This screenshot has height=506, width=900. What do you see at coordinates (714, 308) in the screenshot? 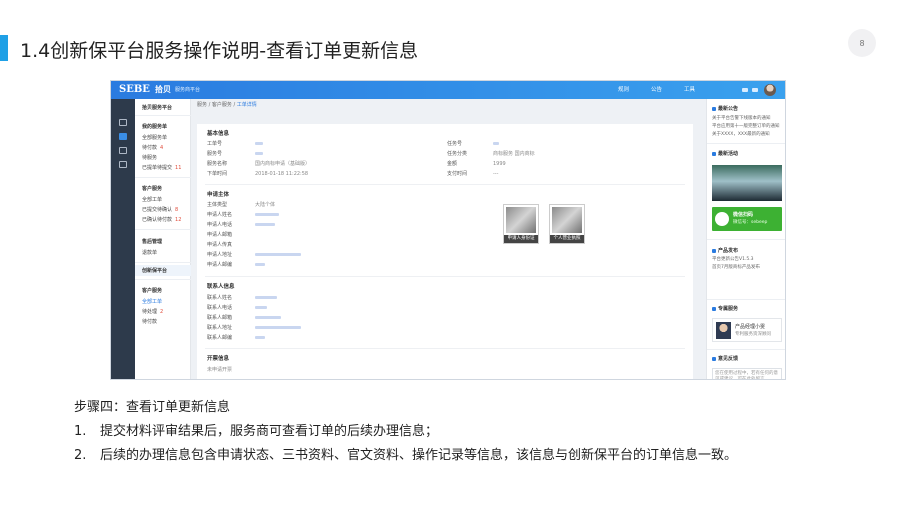
I see `advisor-icon` at bounding box center [714, 308].